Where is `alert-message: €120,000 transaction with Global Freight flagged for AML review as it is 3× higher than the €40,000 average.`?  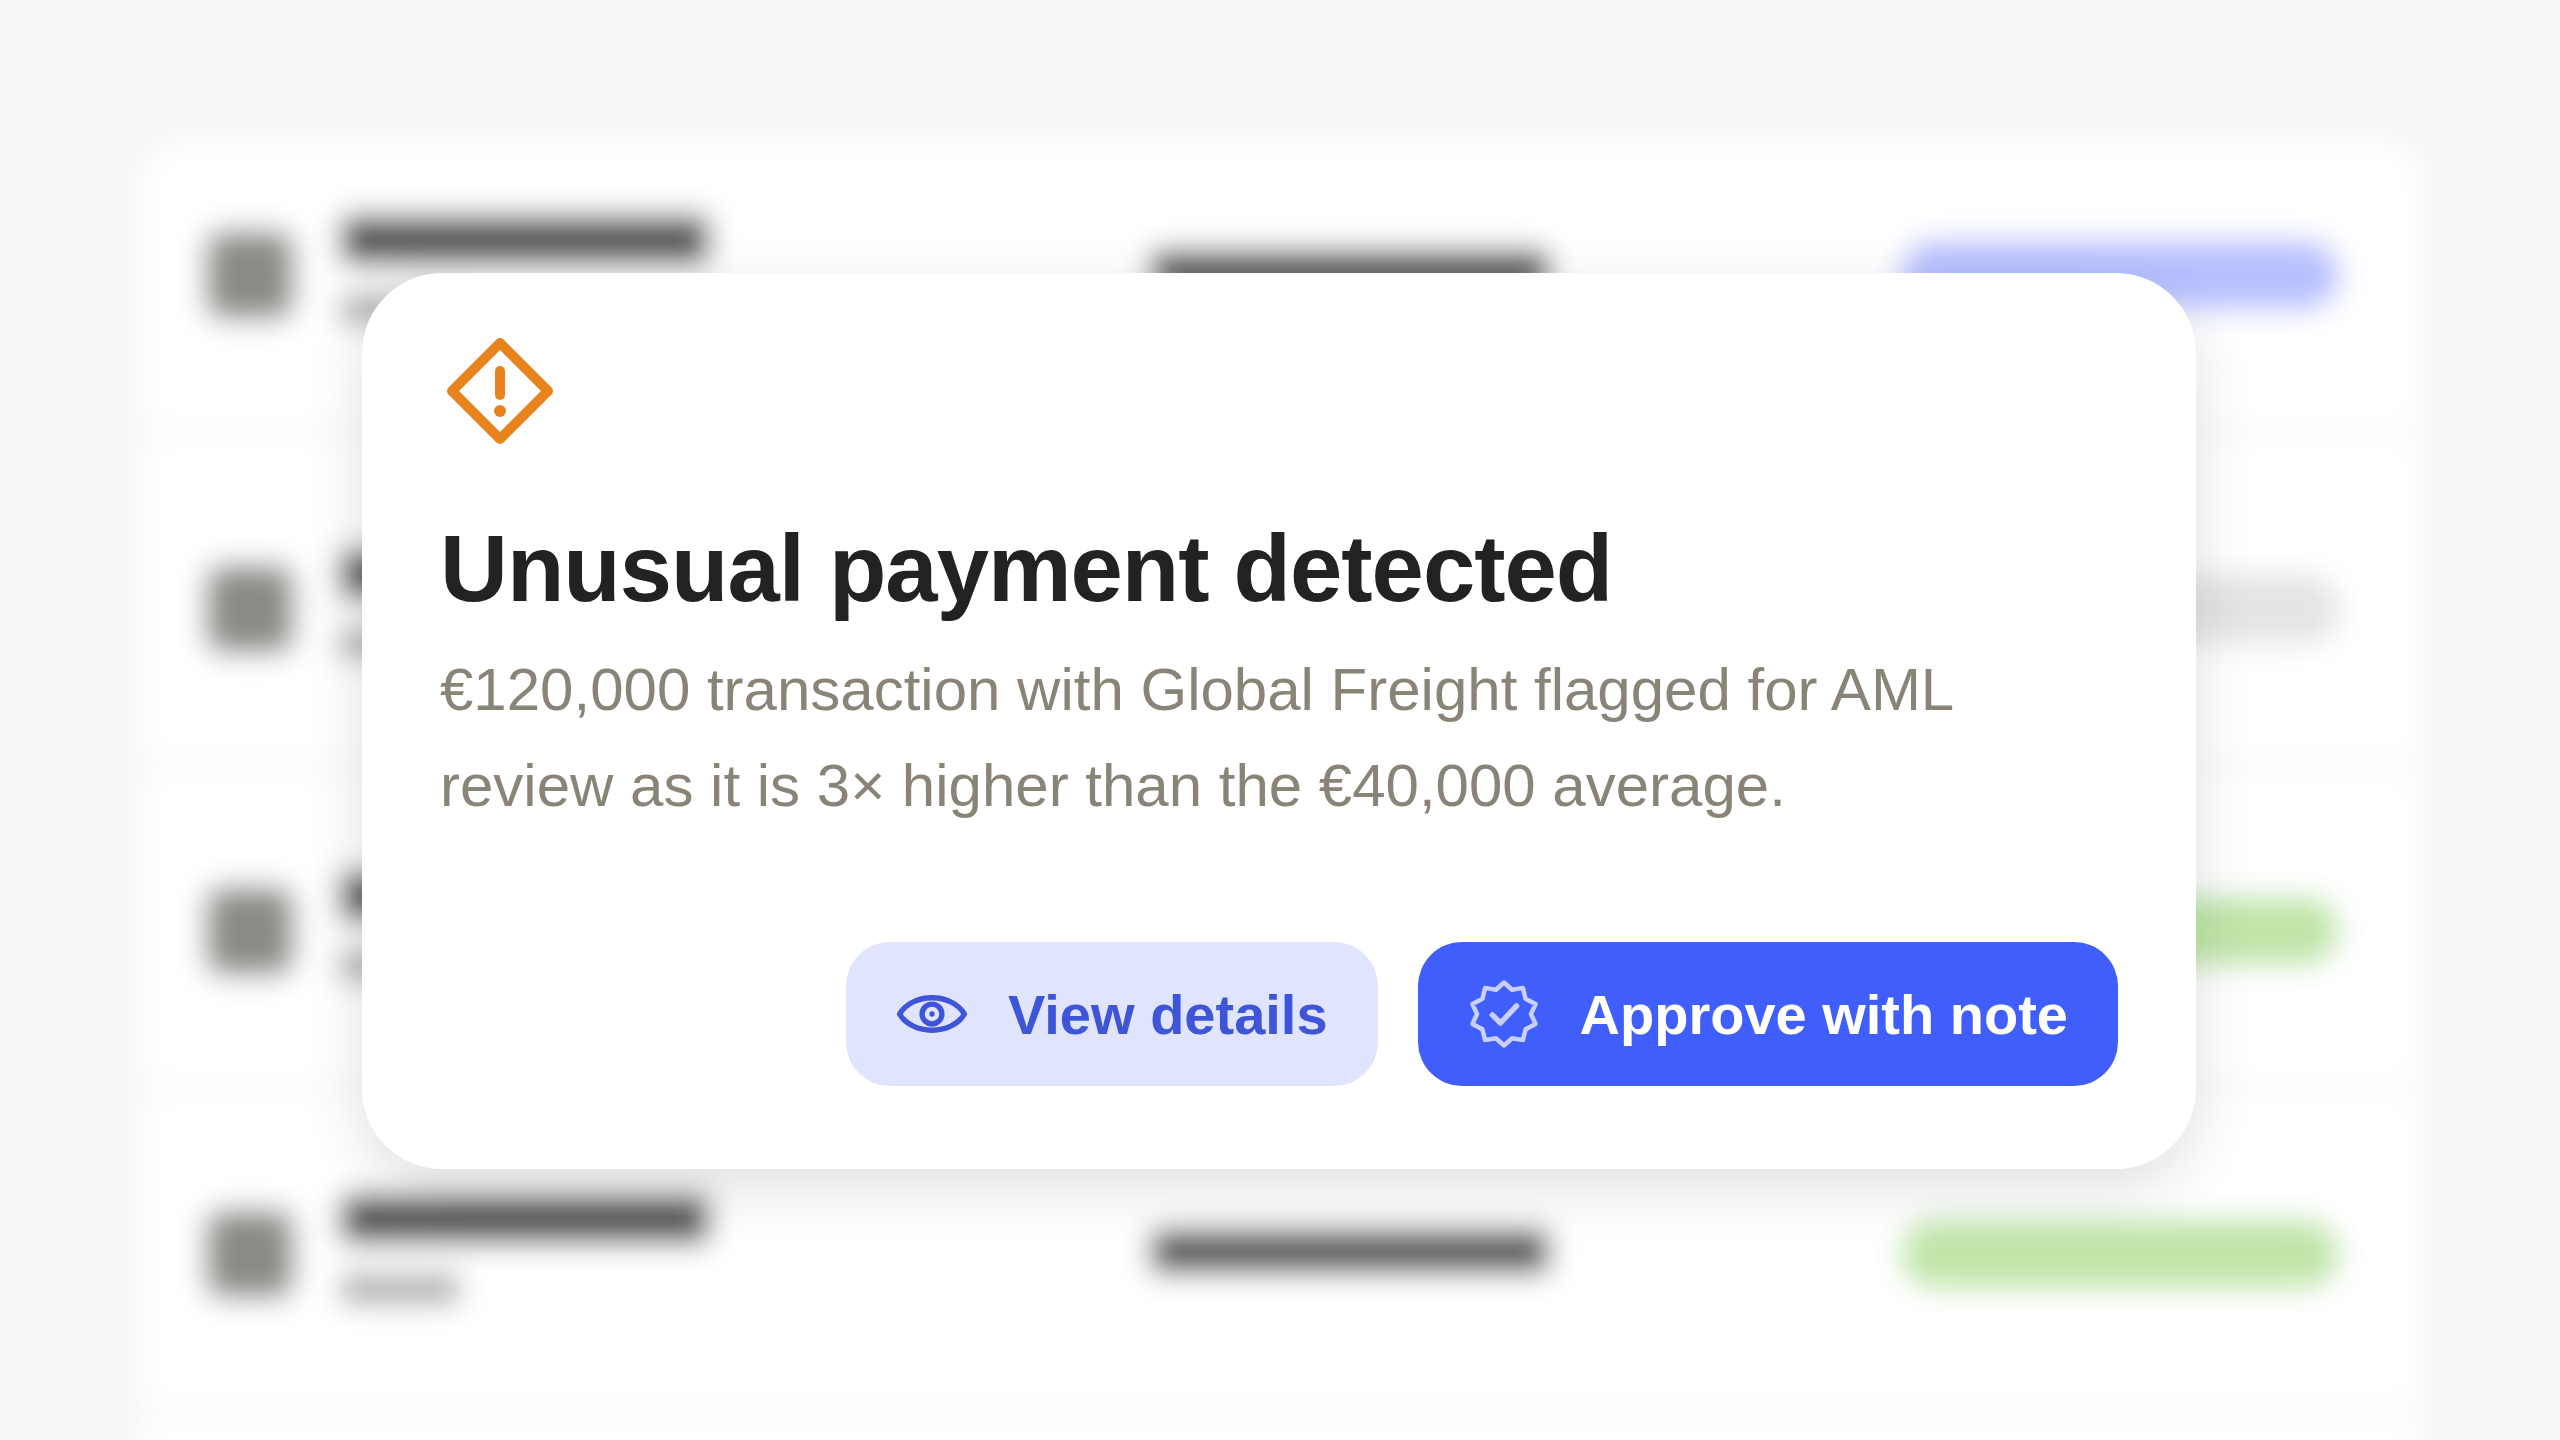 alert-message: €120,000 transaction with Global Freight flagged for AML review as it is 3× higher than the €40,000 average. is located at coordinates (1196, 738).